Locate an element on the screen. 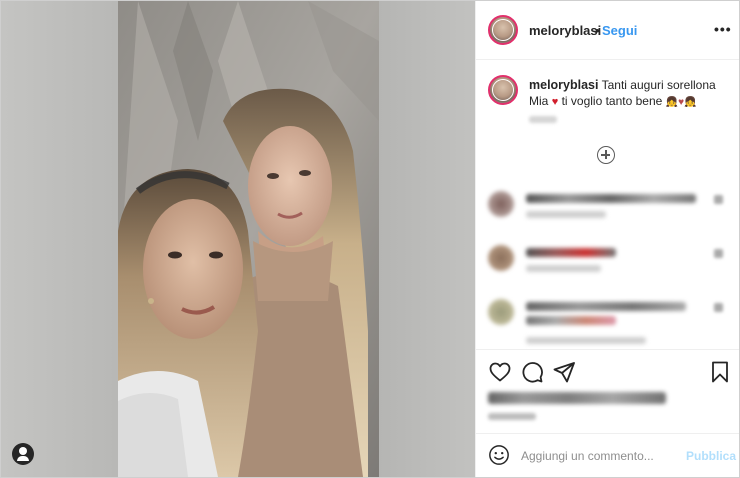  publish-button: Pubblica is located at coordinates (711, 456).